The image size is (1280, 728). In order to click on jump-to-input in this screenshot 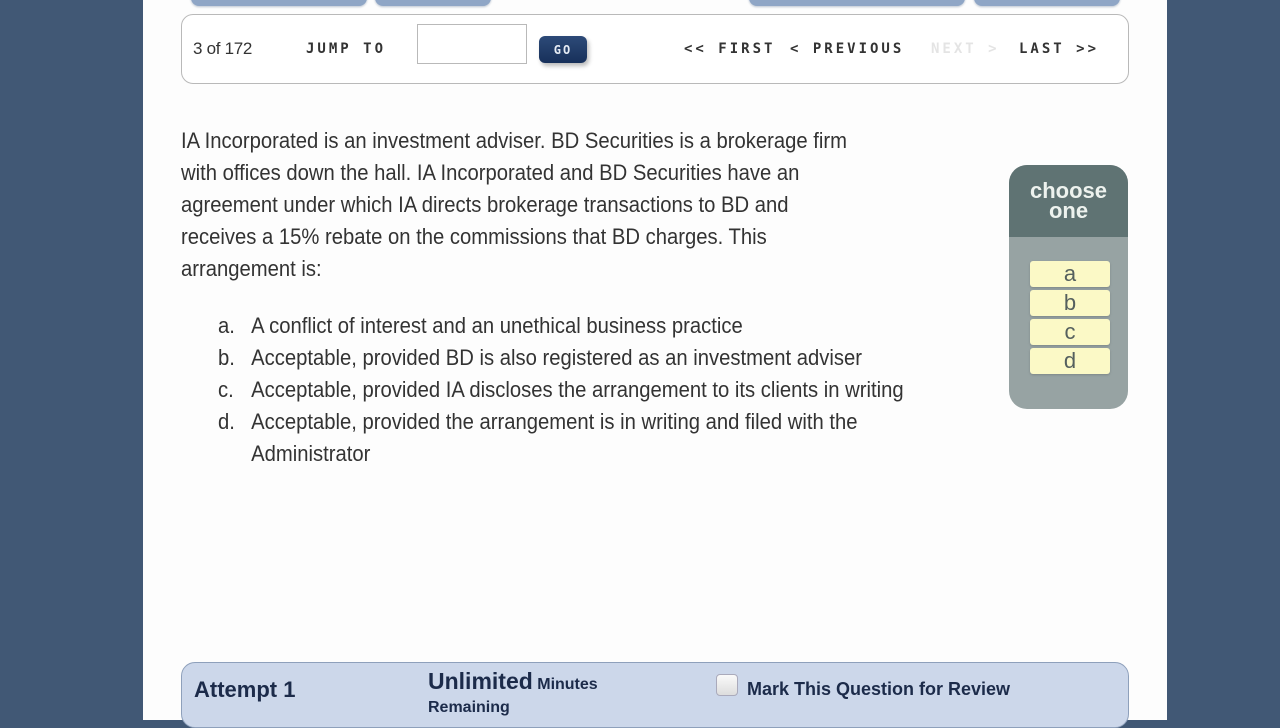, I will do `click(472, 44)`.